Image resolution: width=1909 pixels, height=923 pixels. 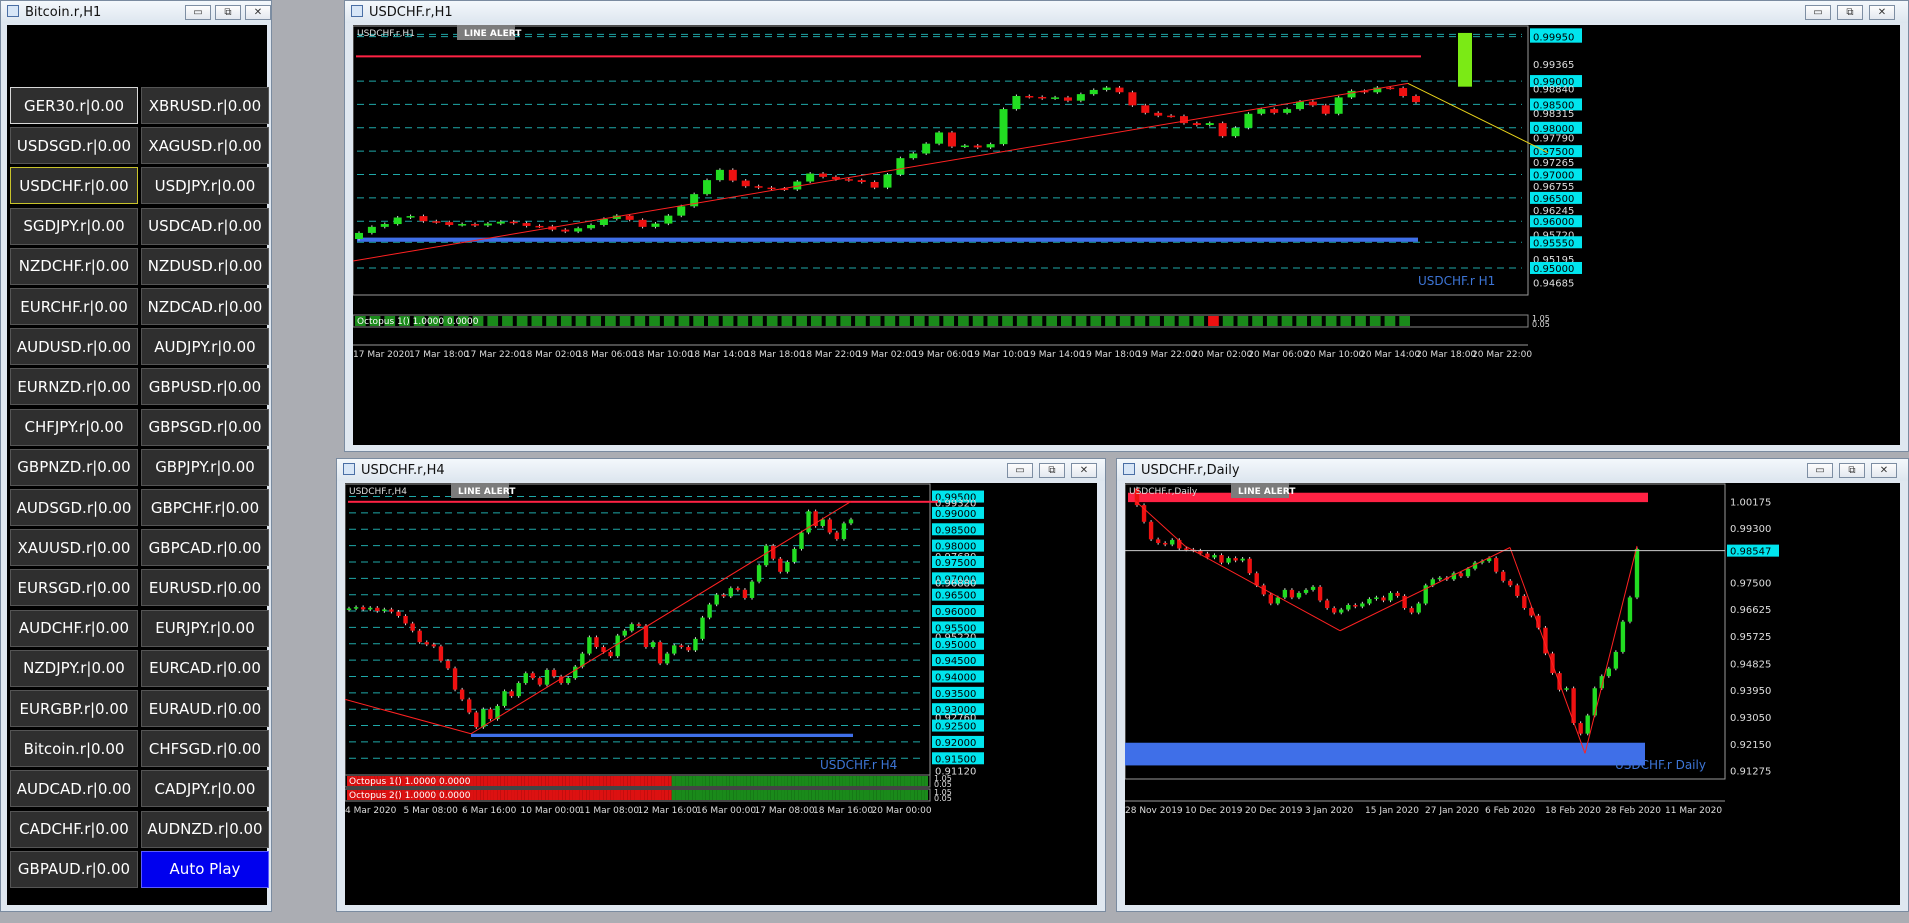 I want to click on symbol-button-eursgd-r: EURSGD.r|0.00, so click(x=74, y=588).